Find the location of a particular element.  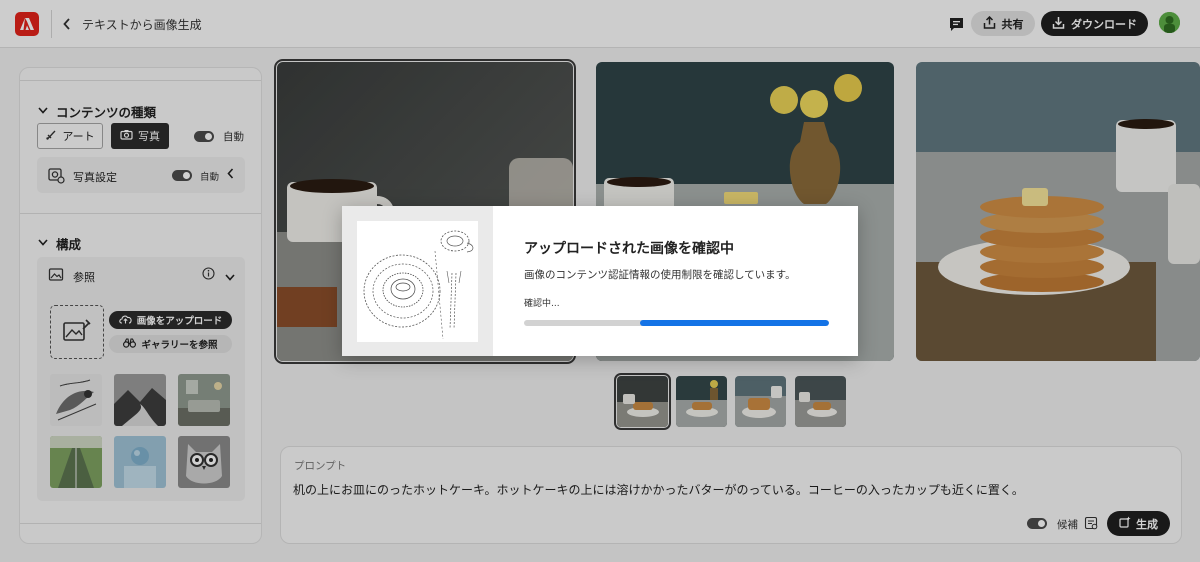

progress-bar is located at coordinates (676, 323).